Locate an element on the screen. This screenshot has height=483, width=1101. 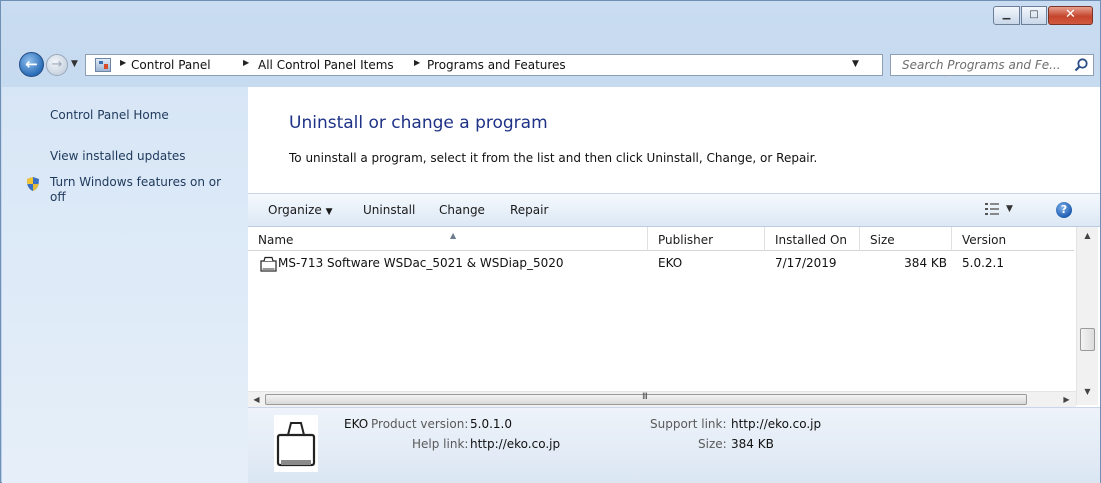
change-button: Change is located at coordinates (462, 210).